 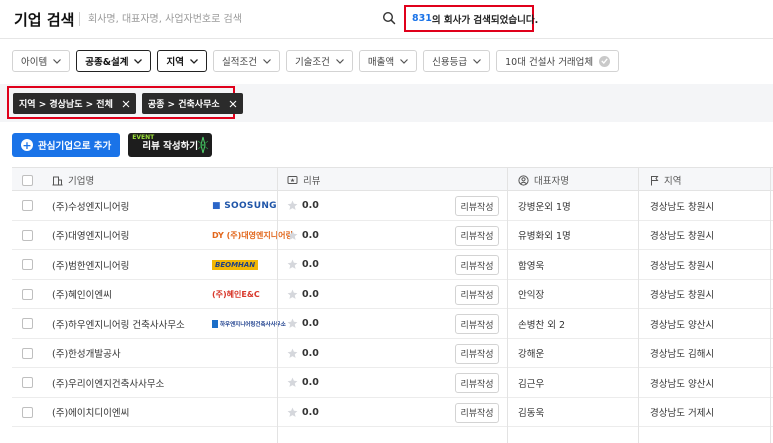 I want to click on select-all-checkbox, so click(x=27, y=180).